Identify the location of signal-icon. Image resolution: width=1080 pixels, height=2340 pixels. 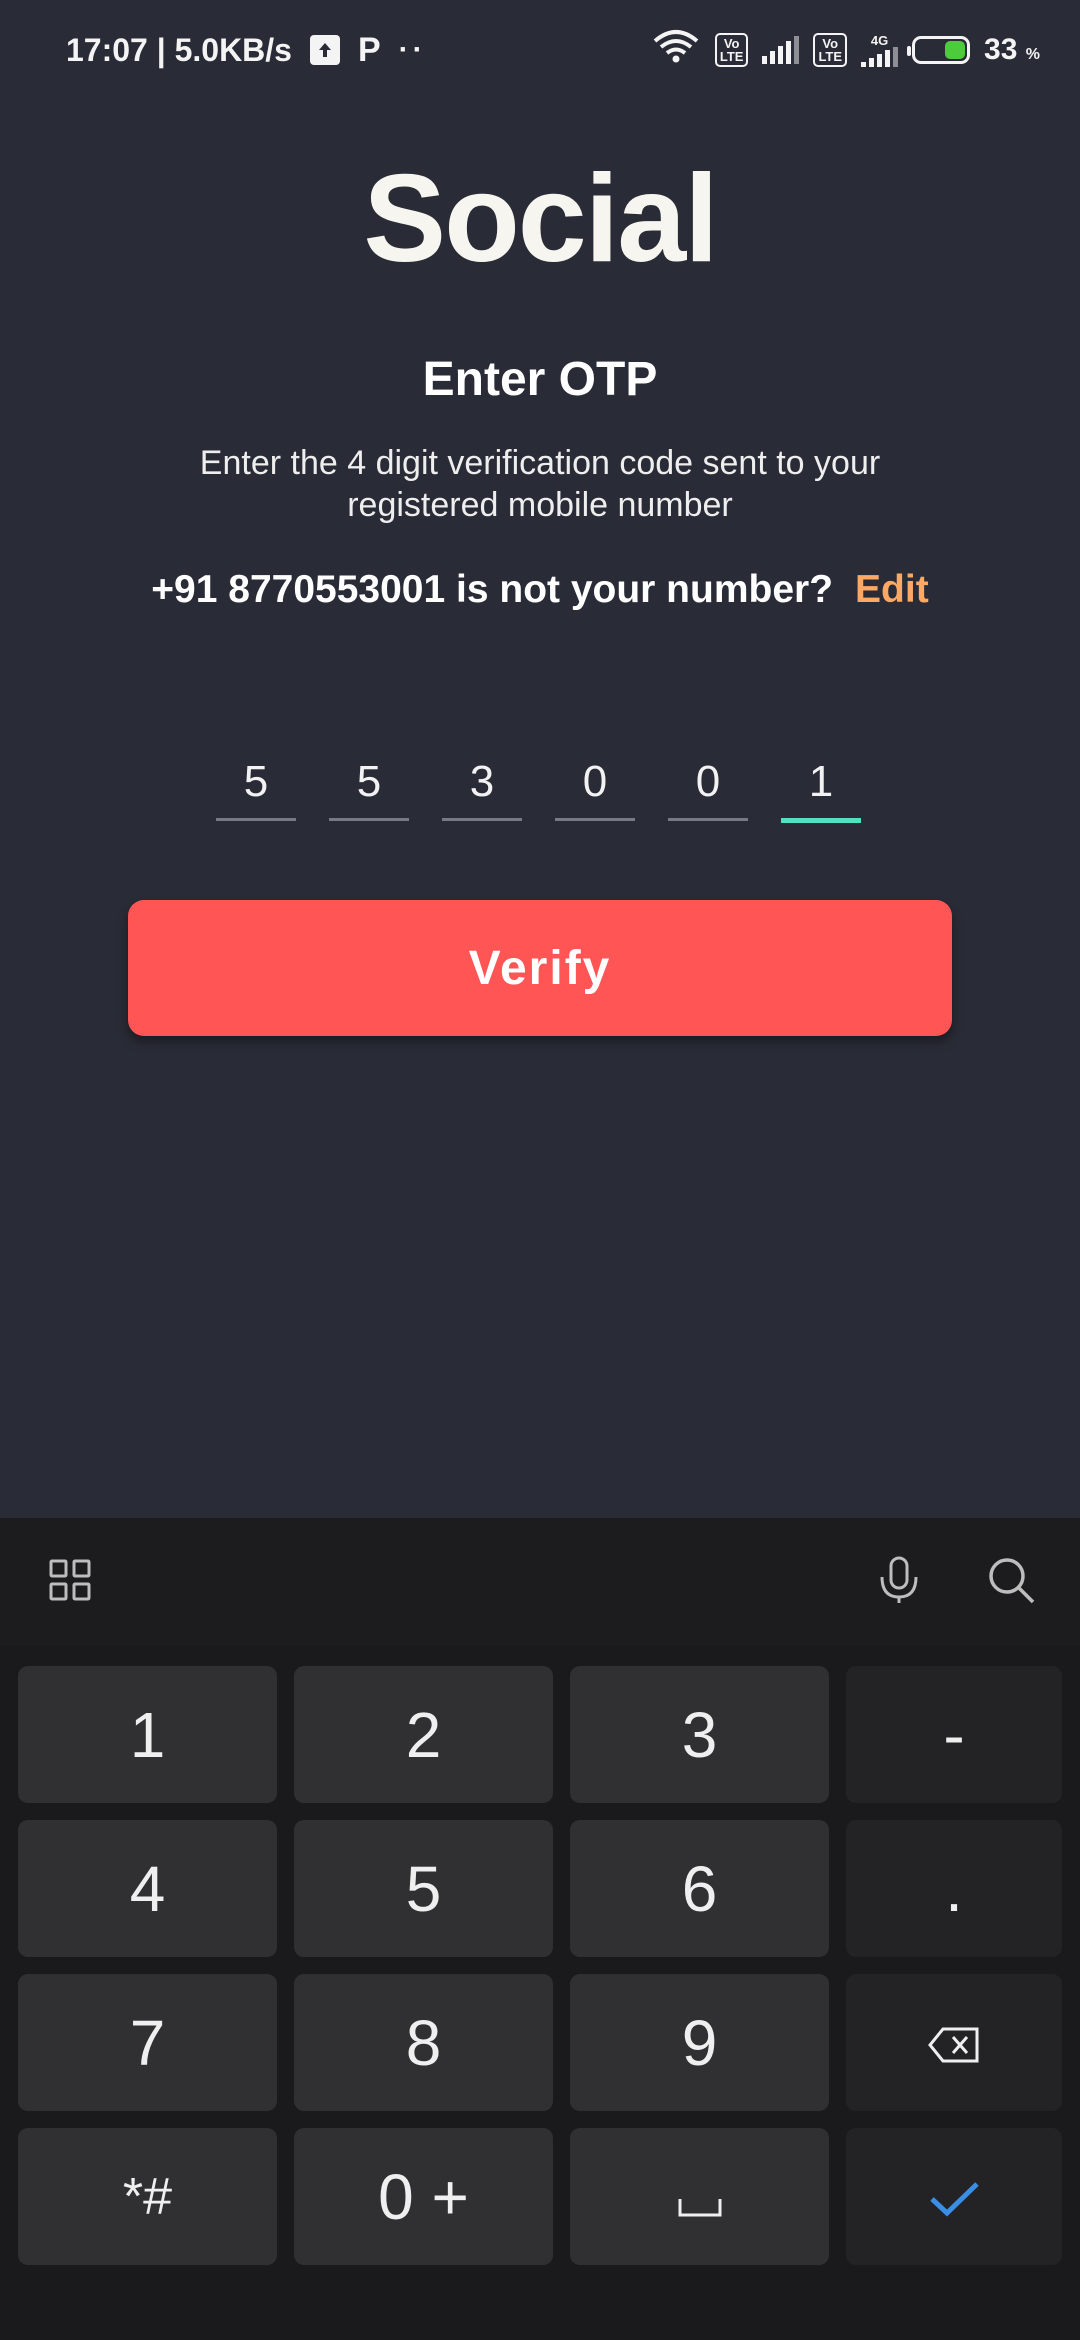
(781, 50).